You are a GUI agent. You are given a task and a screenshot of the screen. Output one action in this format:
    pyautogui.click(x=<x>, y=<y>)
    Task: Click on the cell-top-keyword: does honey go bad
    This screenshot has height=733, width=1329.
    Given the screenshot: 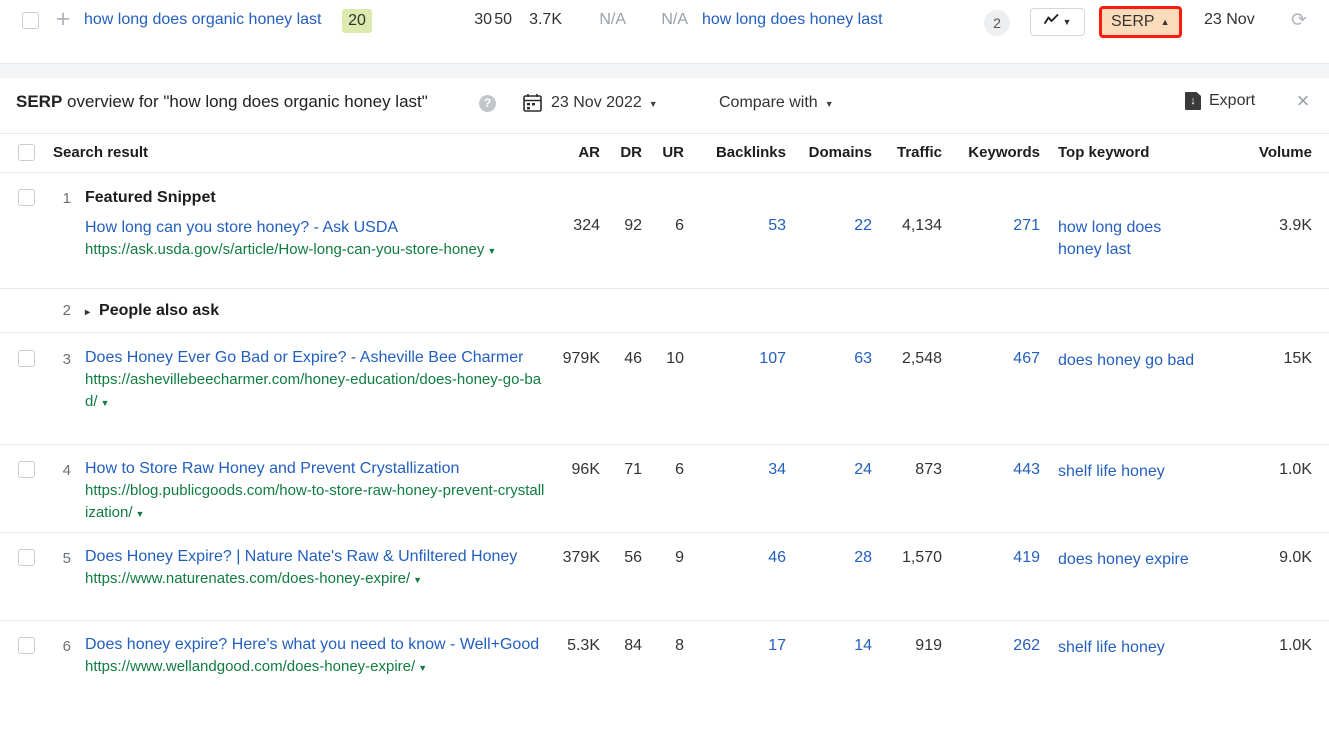 What is the action you would take?
    pyautogui.click(x=1133, y=361)
    